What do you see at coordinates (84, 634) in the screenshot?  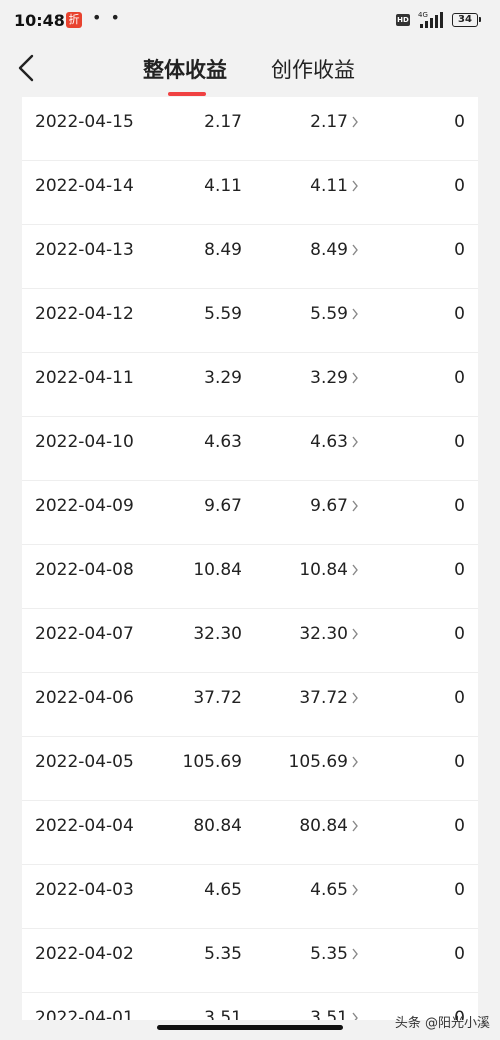 I see `row-date: 2022-04-07` at bounding box center [84, 634].